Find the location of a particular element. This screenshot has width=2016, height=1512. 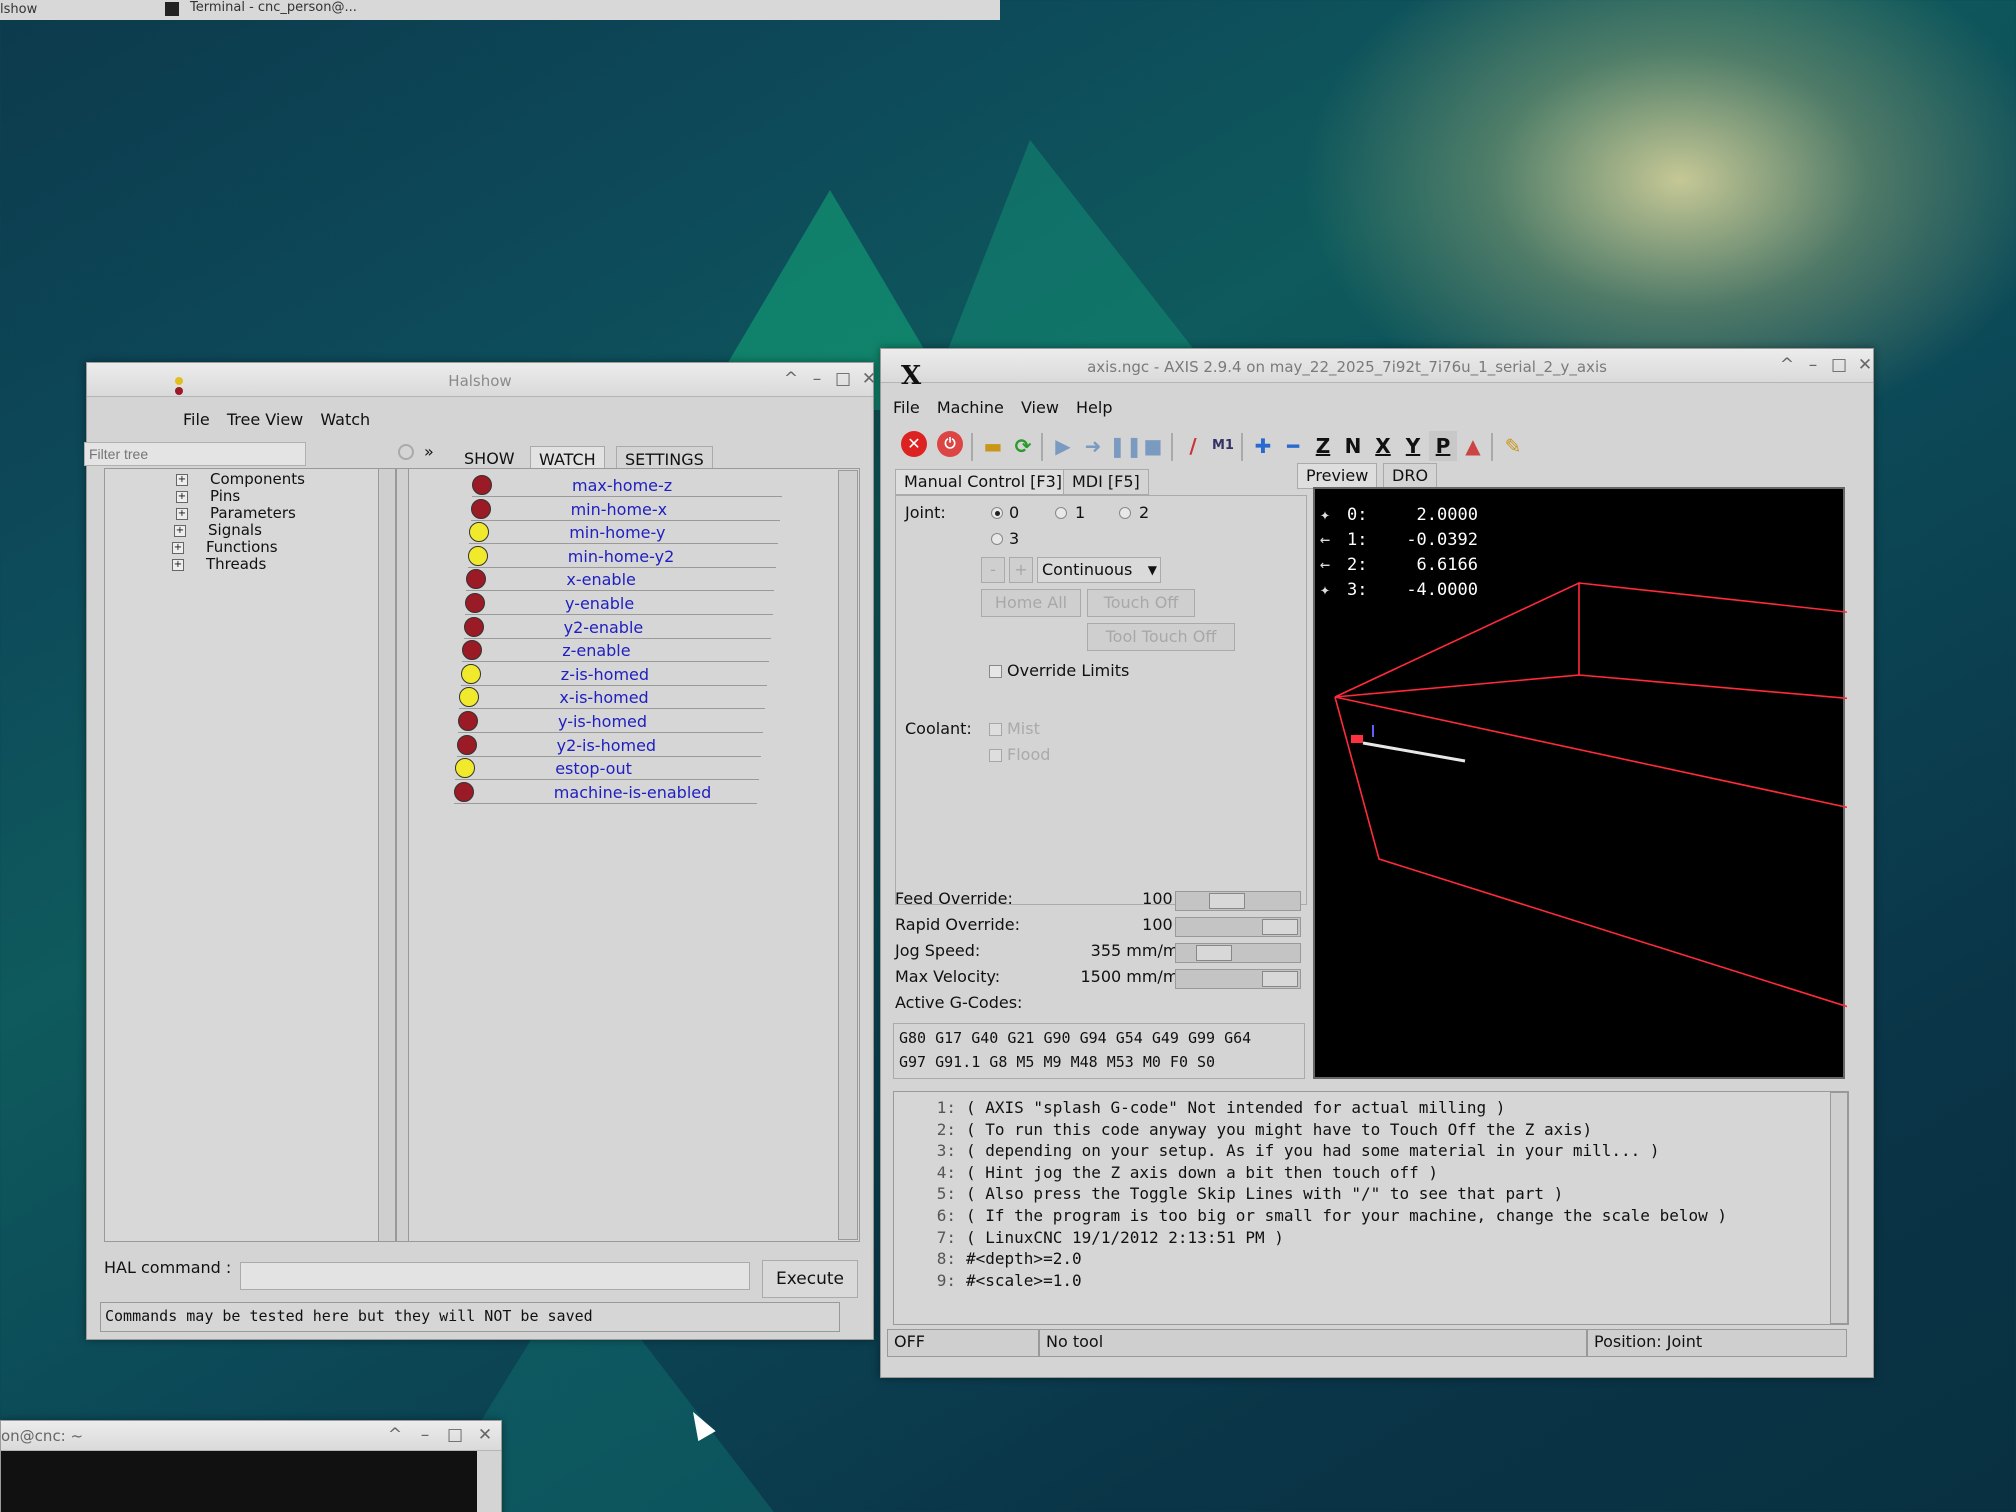

gcode-line: 8: #<depth>=2.0 is located at coordinates (988, 1258).